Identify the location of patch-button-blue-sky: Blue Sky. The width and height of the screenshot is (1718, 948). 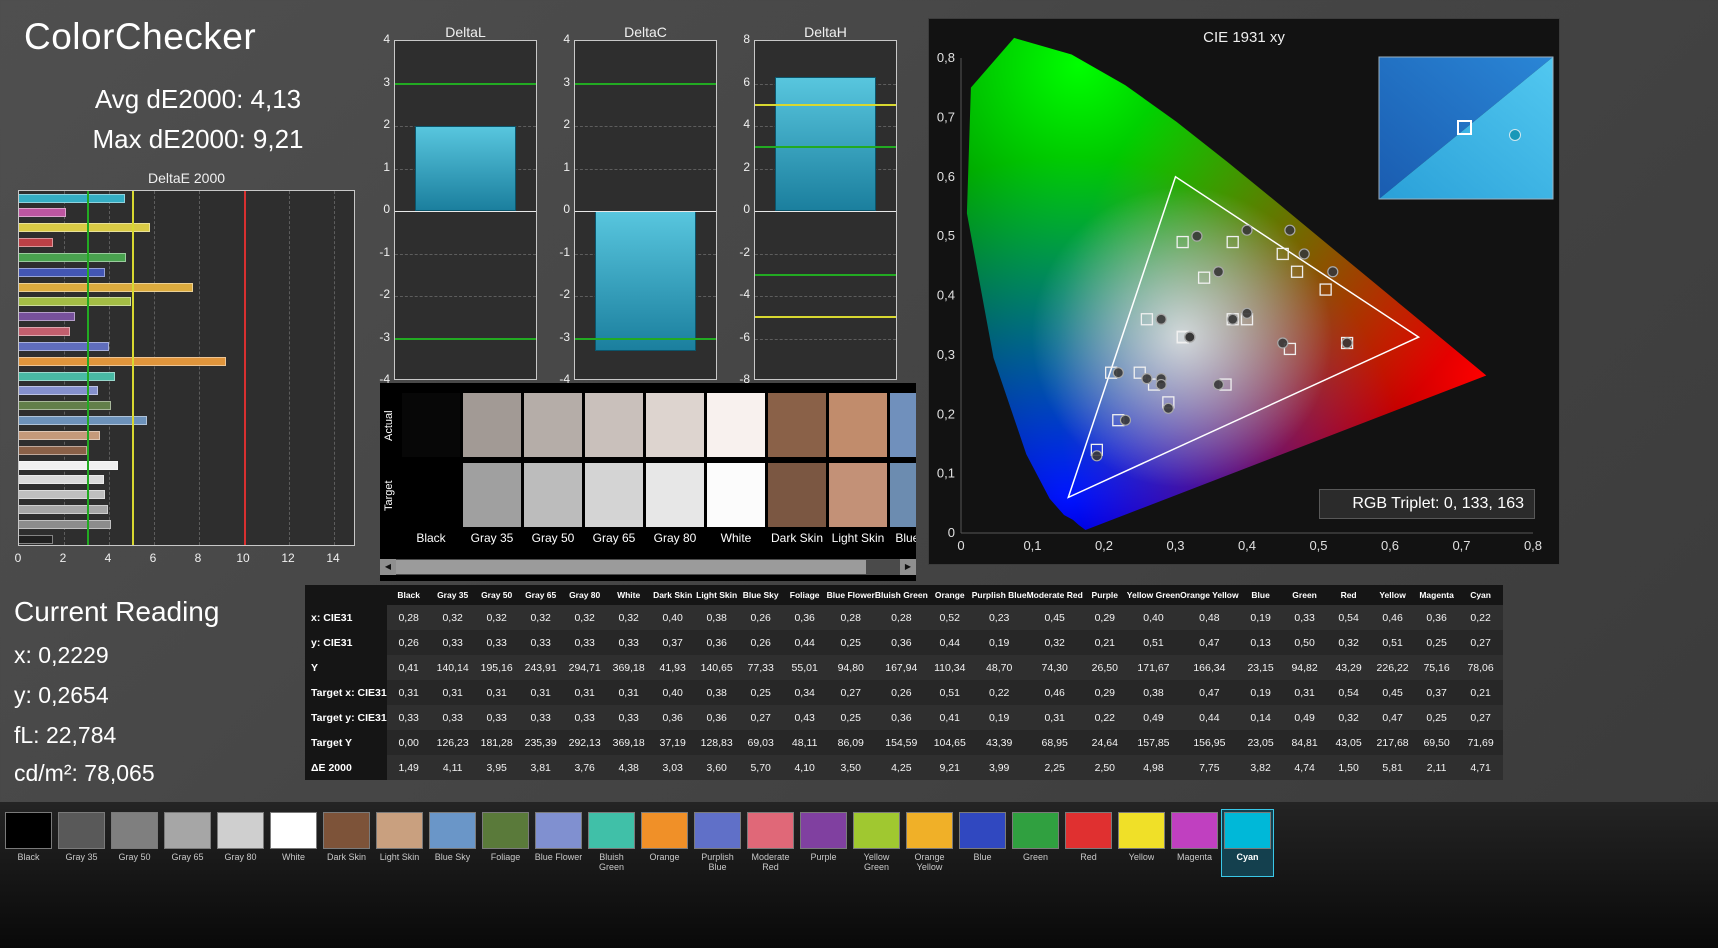
(452, 843).